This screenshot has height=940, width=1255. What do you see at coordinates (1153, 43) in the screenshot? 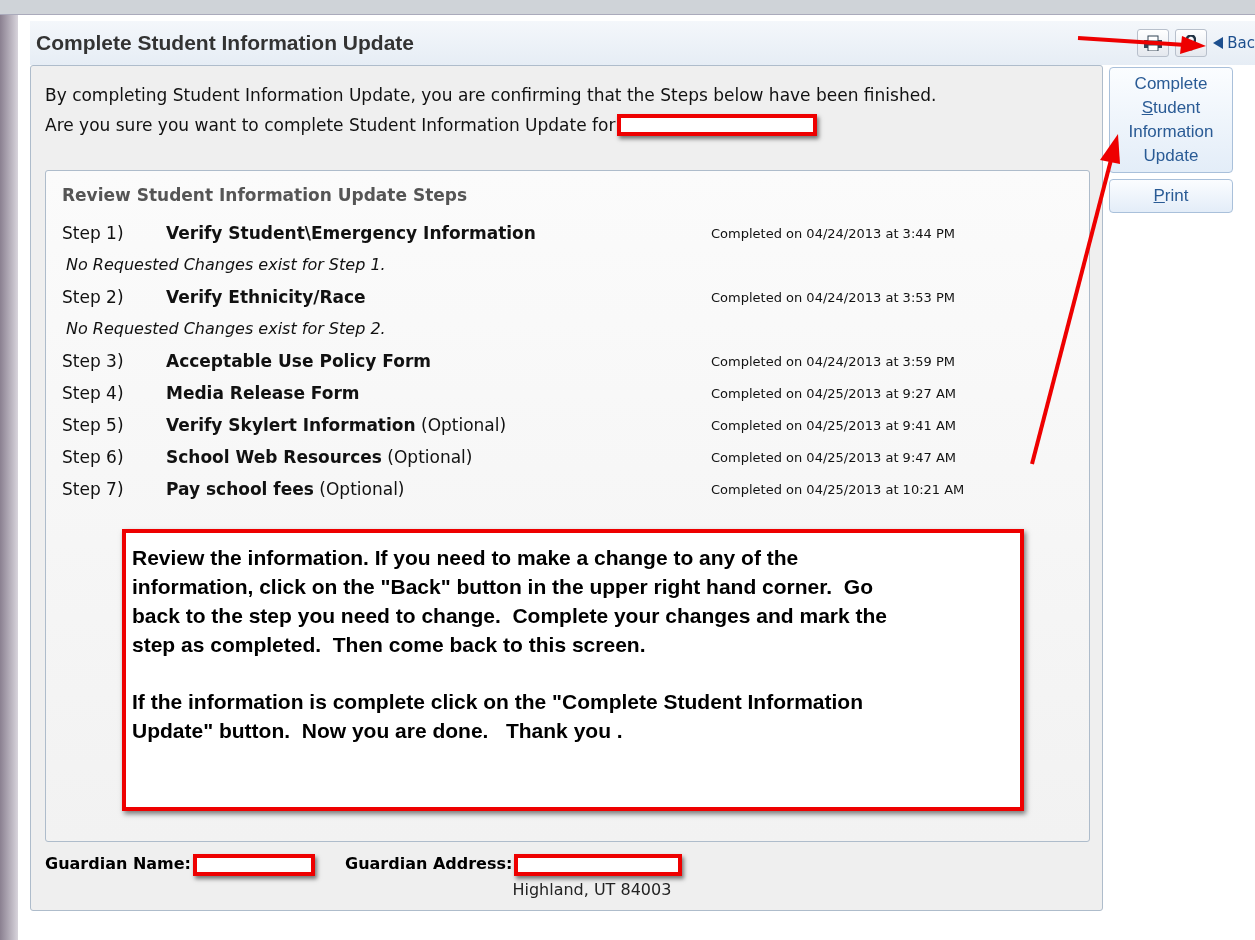
I see `printer-icon` at bounding box center [1153, 43].